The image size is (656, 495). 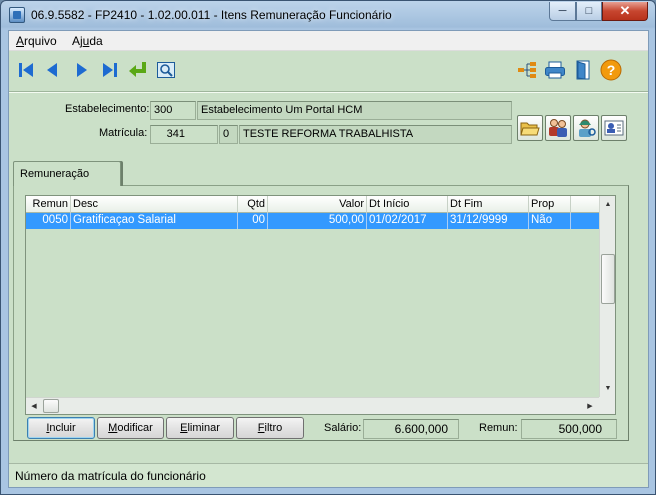 I want to click on print-button, so click(x=555, y=70).